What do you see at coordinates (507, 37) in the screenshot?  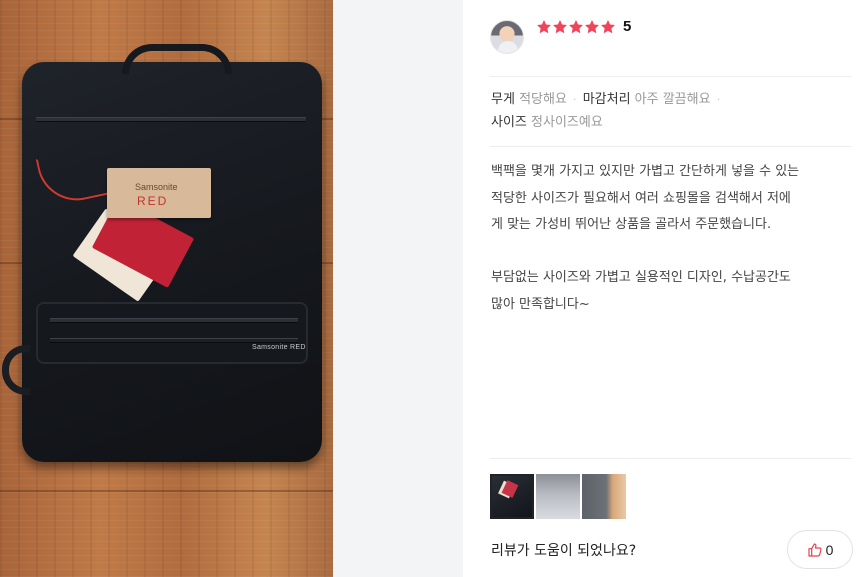 I see `reviewer-avatar` at bounding box center [507, 37].